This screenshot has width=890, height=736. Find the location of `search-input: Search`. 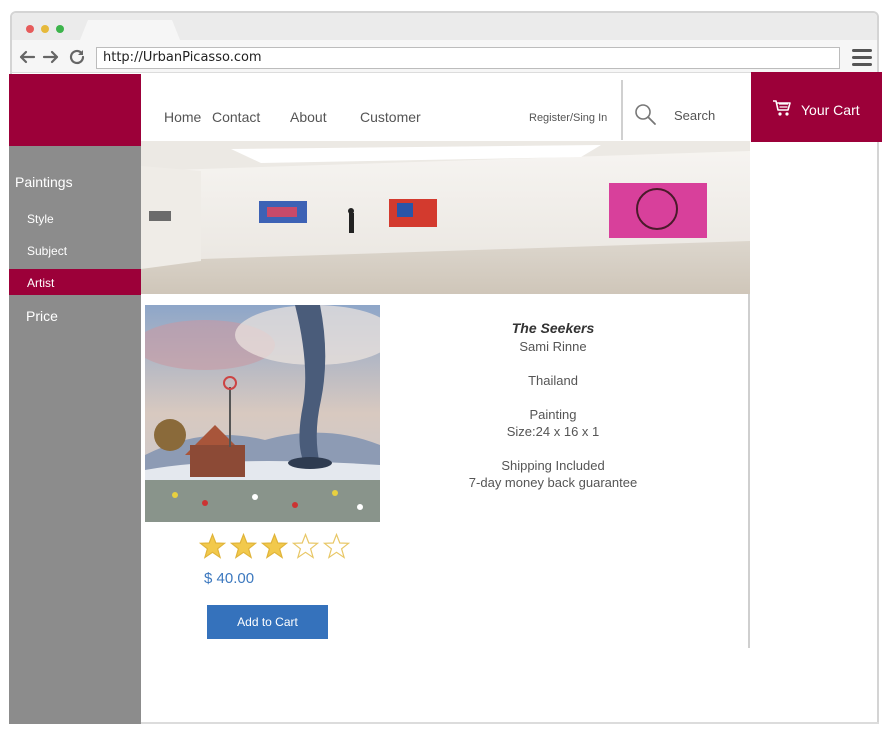

search-input: Search is located at coordinates (694, 115).